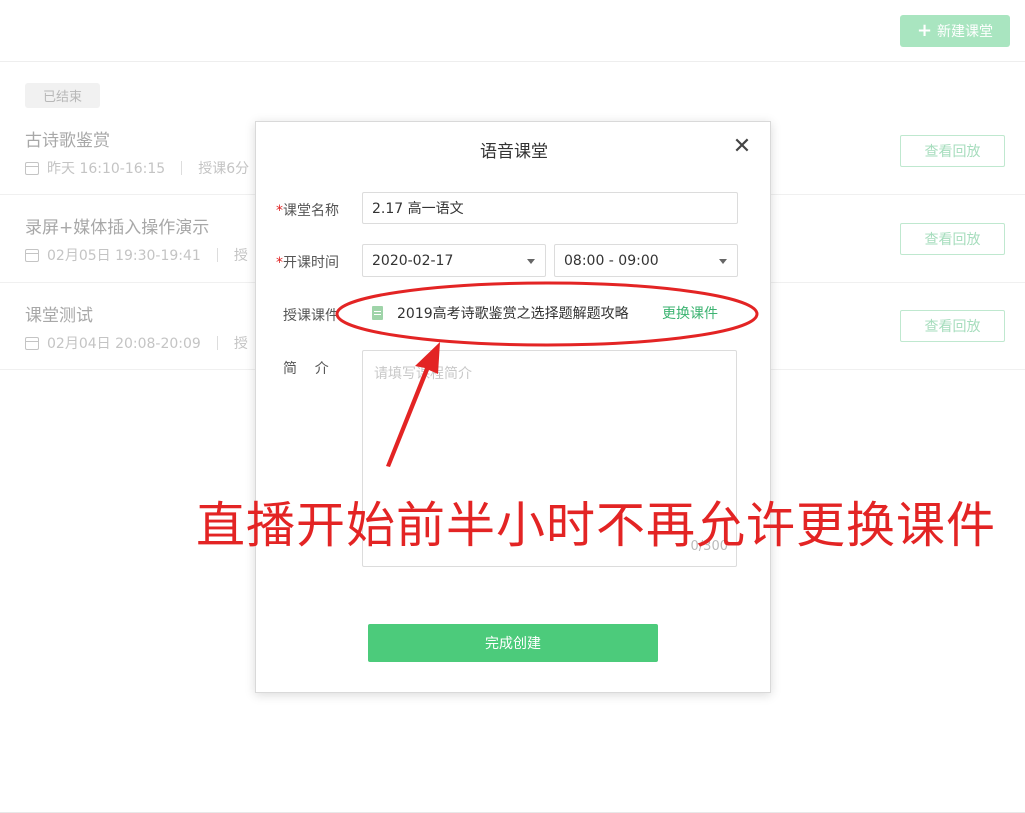 This screenshot has width=1025, height=813. I want to click on course-time: 02月04日 20:08-20:09, so click(124, 344).